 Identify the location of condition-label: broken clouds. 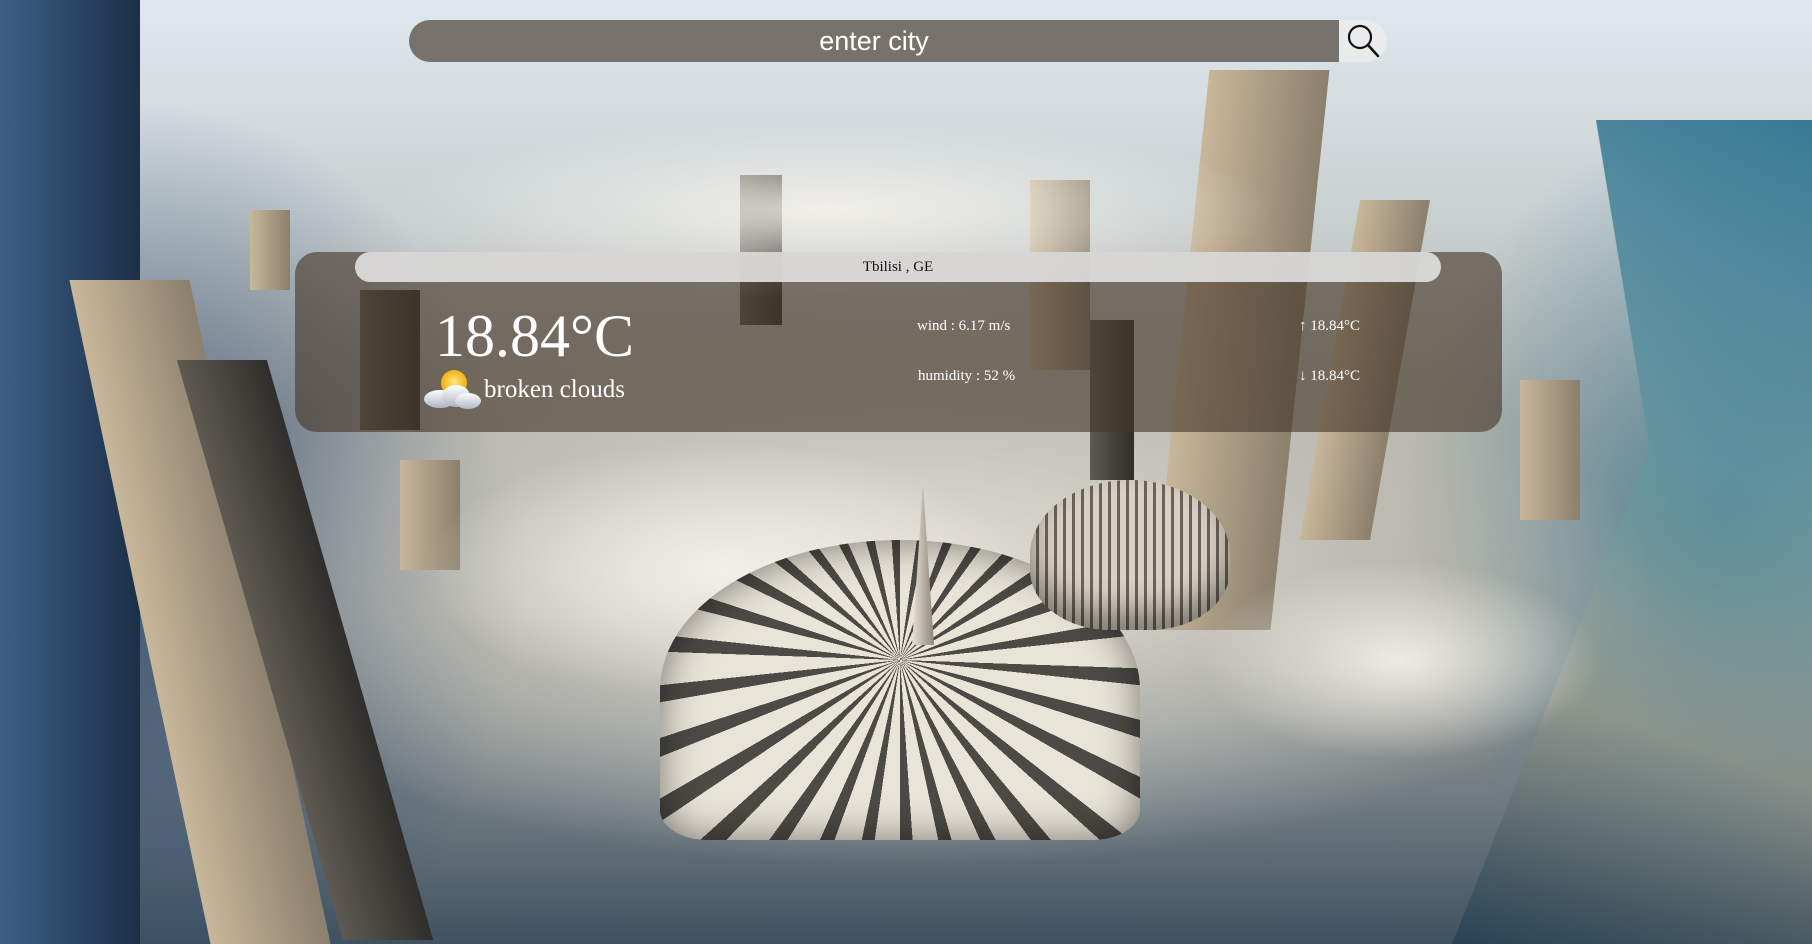
(554, 389).